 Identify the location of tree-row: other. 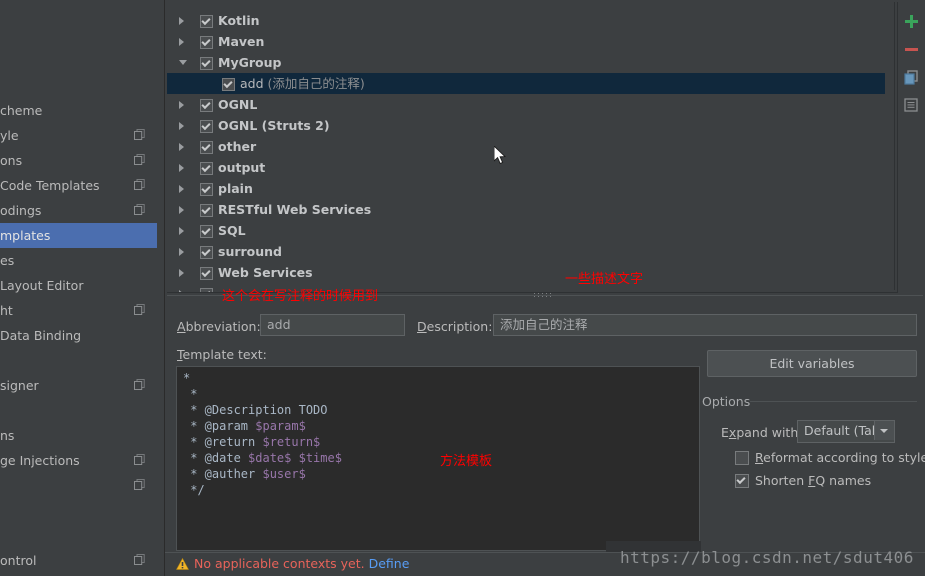
(529, 146).